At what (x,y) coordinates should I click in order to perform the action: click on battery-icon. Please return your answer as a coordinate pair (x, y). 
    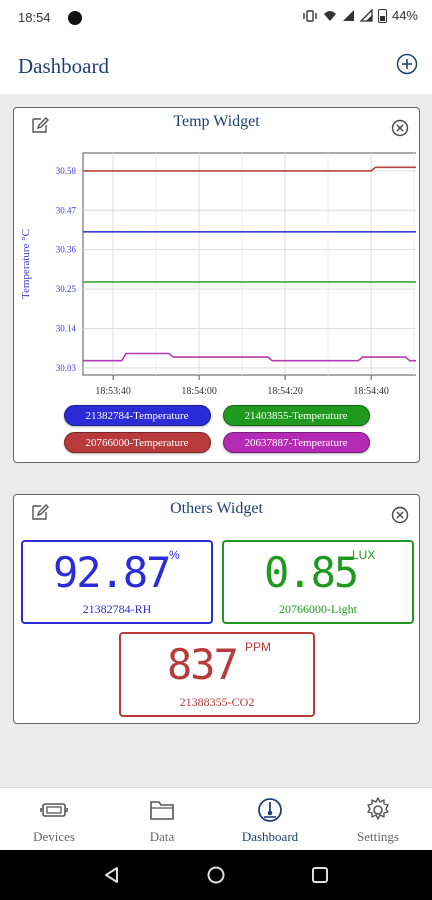
    Looking at the image, I should click on (382, 15).